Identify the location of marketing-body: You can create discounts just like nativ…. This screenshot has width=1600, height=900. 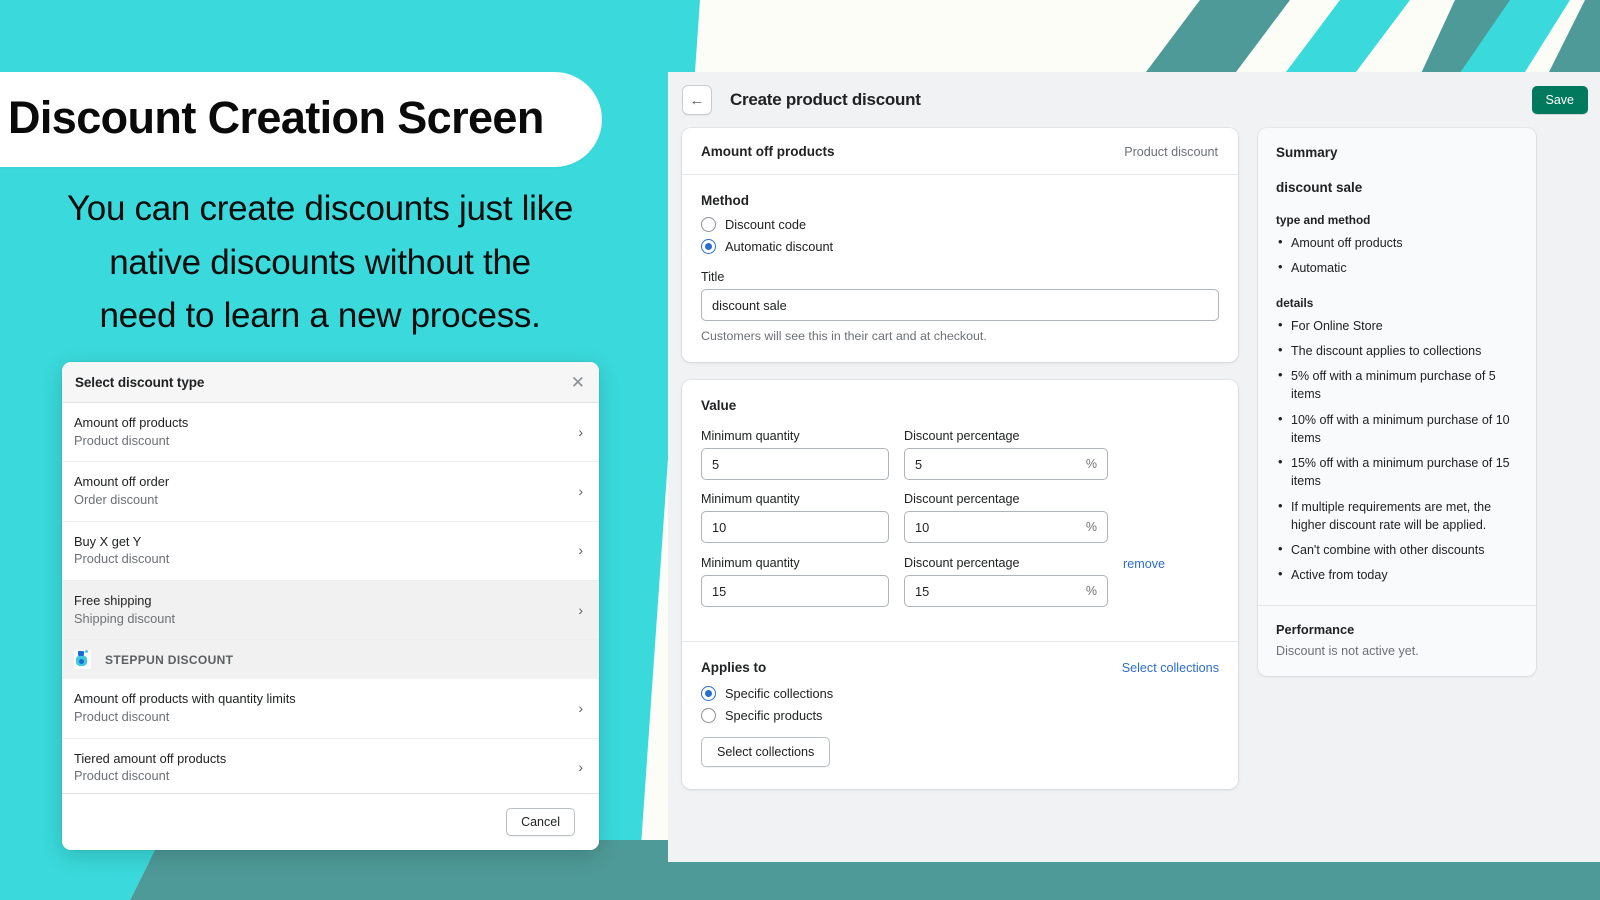
(320, 262).